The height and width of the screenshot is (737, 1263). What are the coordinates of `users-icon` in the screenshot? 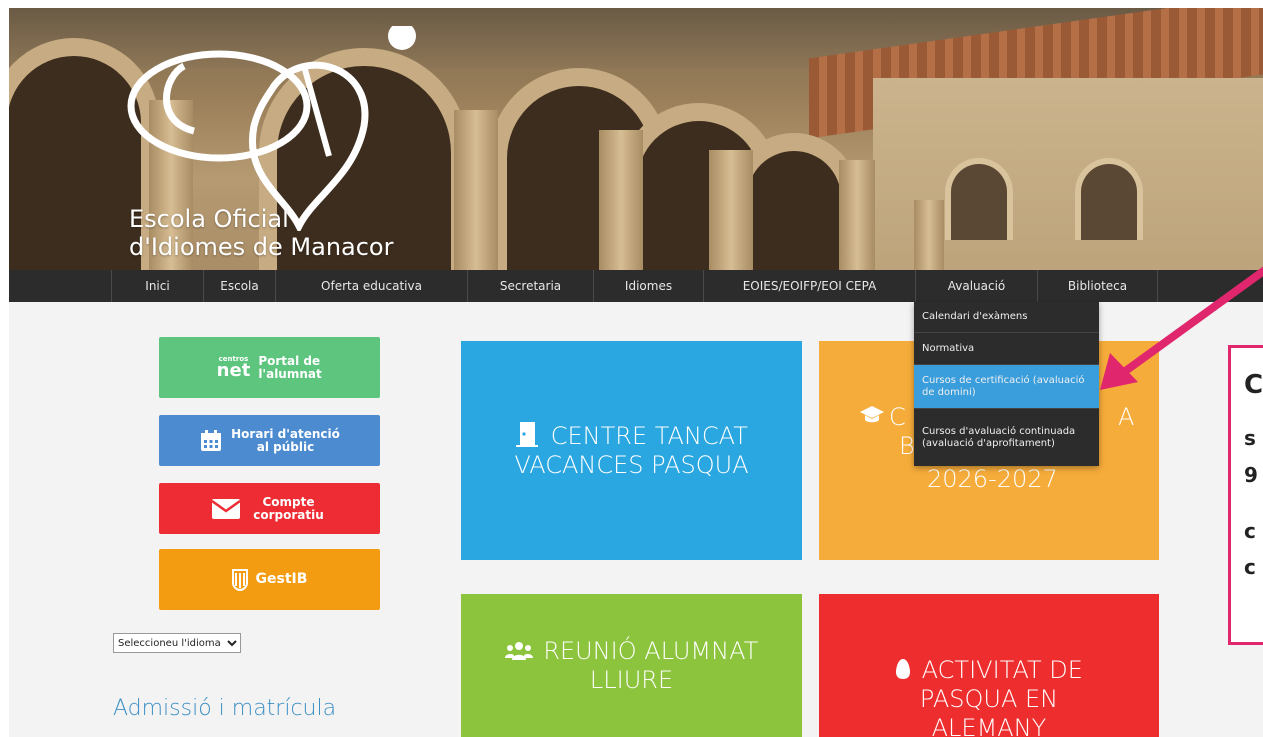 It's located at (518, 650).